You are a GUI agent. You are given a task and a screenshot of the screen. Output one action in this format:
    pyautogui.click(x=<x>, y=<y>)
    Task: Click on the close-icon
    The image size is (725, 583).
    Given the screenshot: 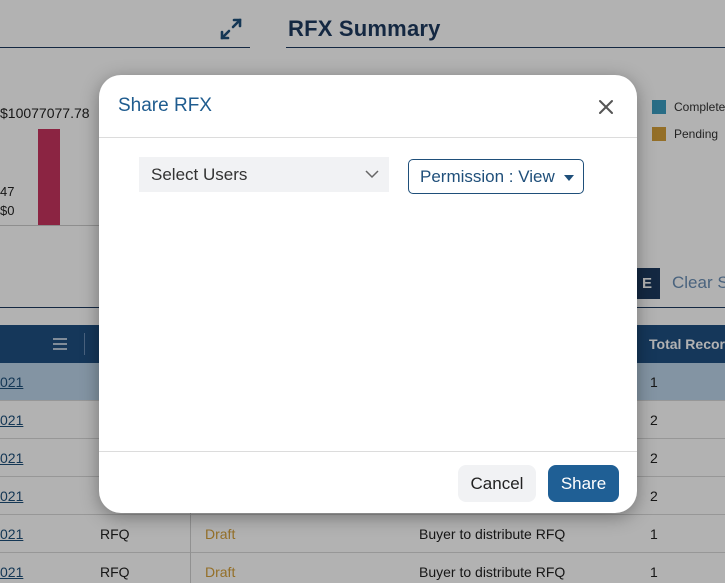 What is the action you would take?
    pyautogui.click(x=606, y=107)
    